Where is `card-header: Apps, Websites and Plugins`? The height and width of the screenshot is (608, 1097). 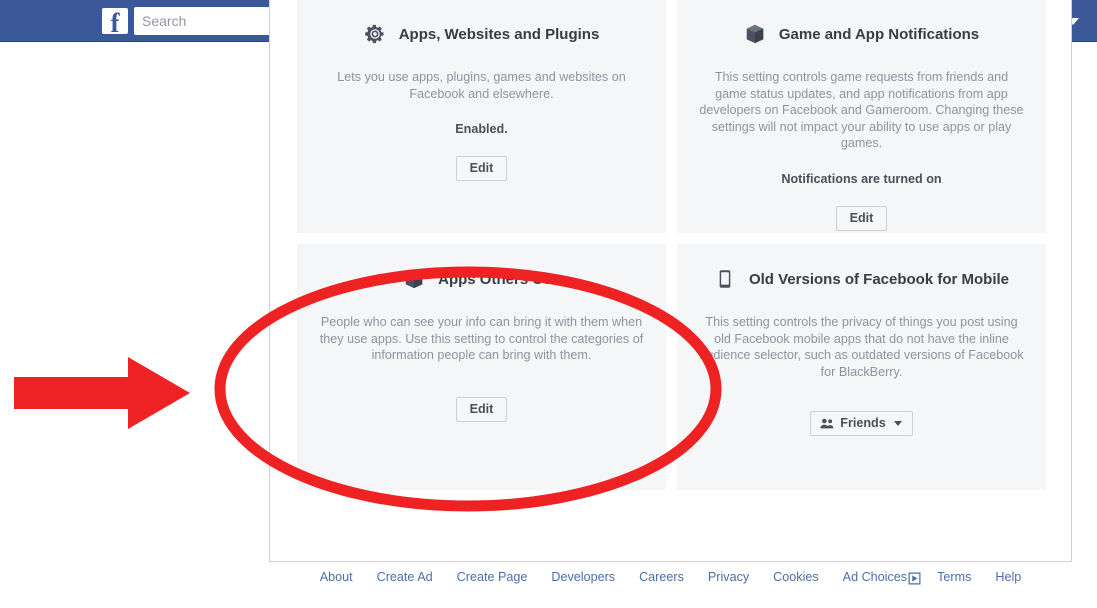 card-header: Apps, Websites and Plugins is located at coordinates (482, 34).